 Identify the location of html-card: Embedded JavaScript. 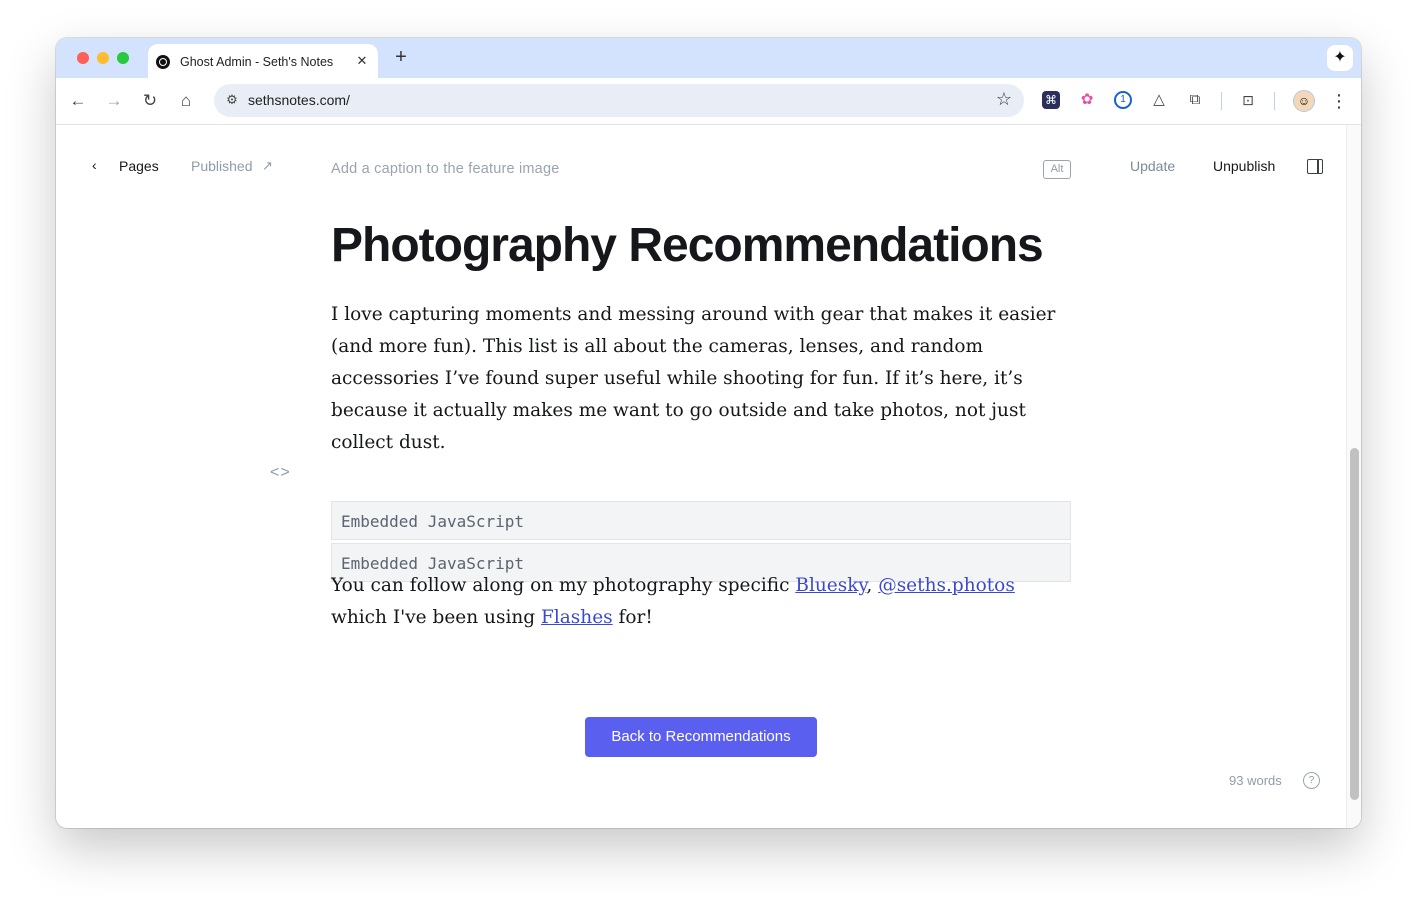
(701, 520).